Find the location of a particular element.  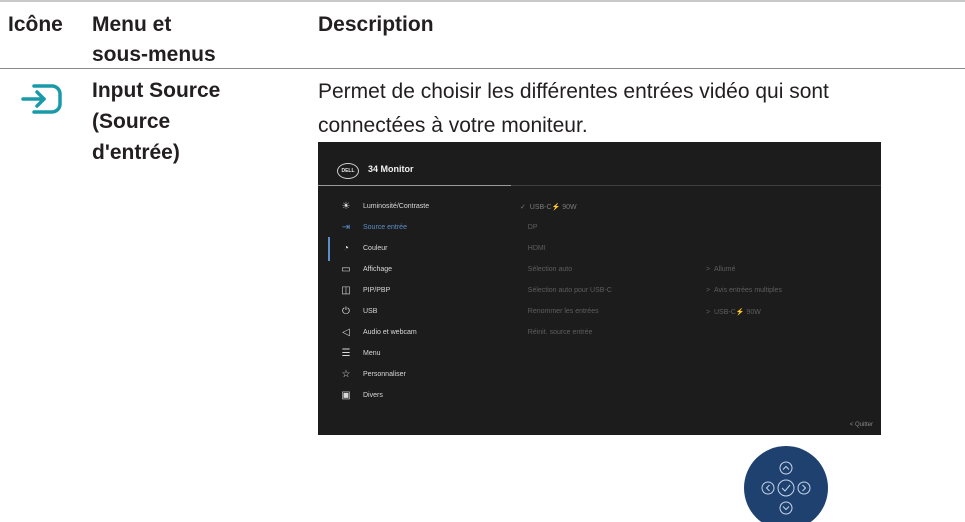

dell-logo: DELL is located at coordinates (348, 171).